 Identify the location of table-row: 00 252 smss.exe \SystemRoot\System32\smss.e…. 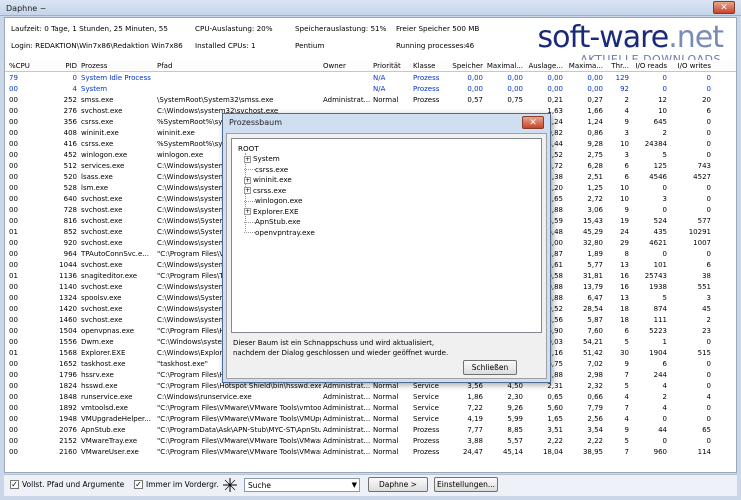
(370, 100).